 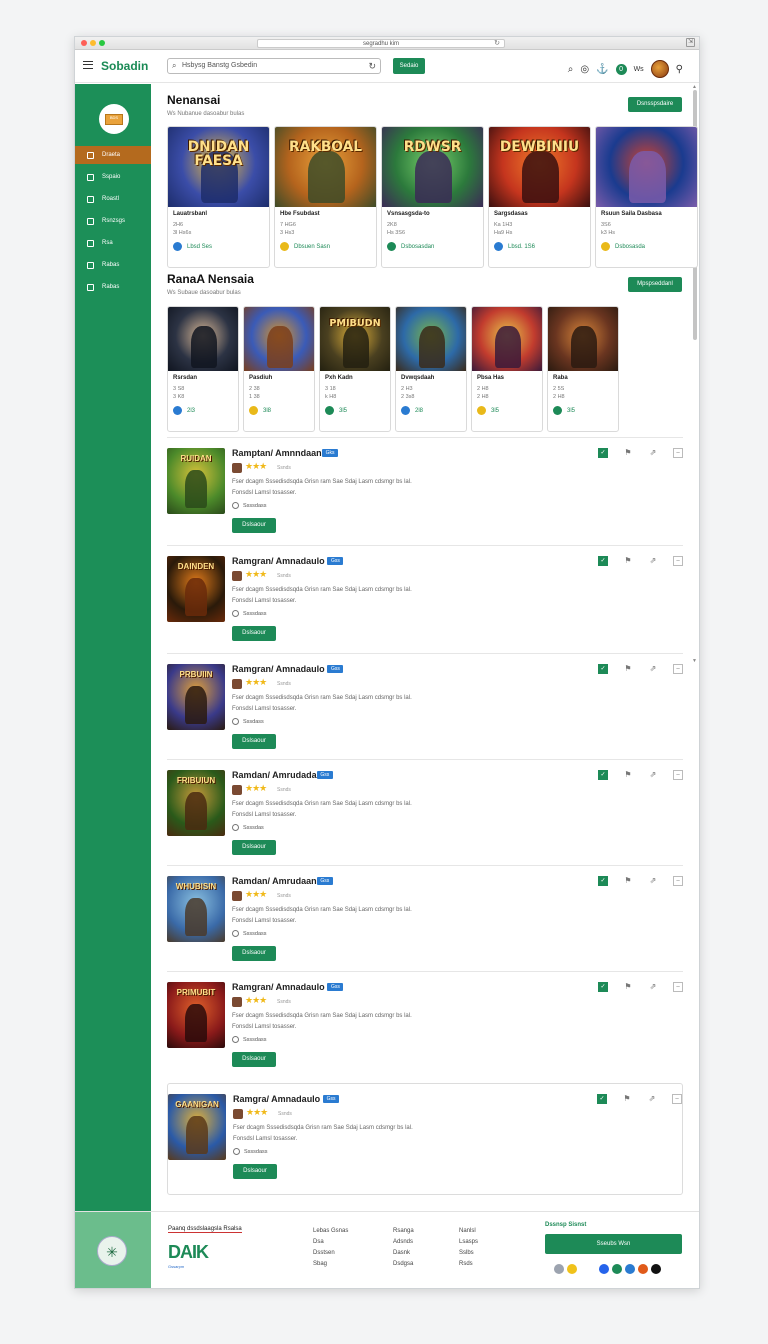 I want to click on close-icon, so click(x=84, y=43).